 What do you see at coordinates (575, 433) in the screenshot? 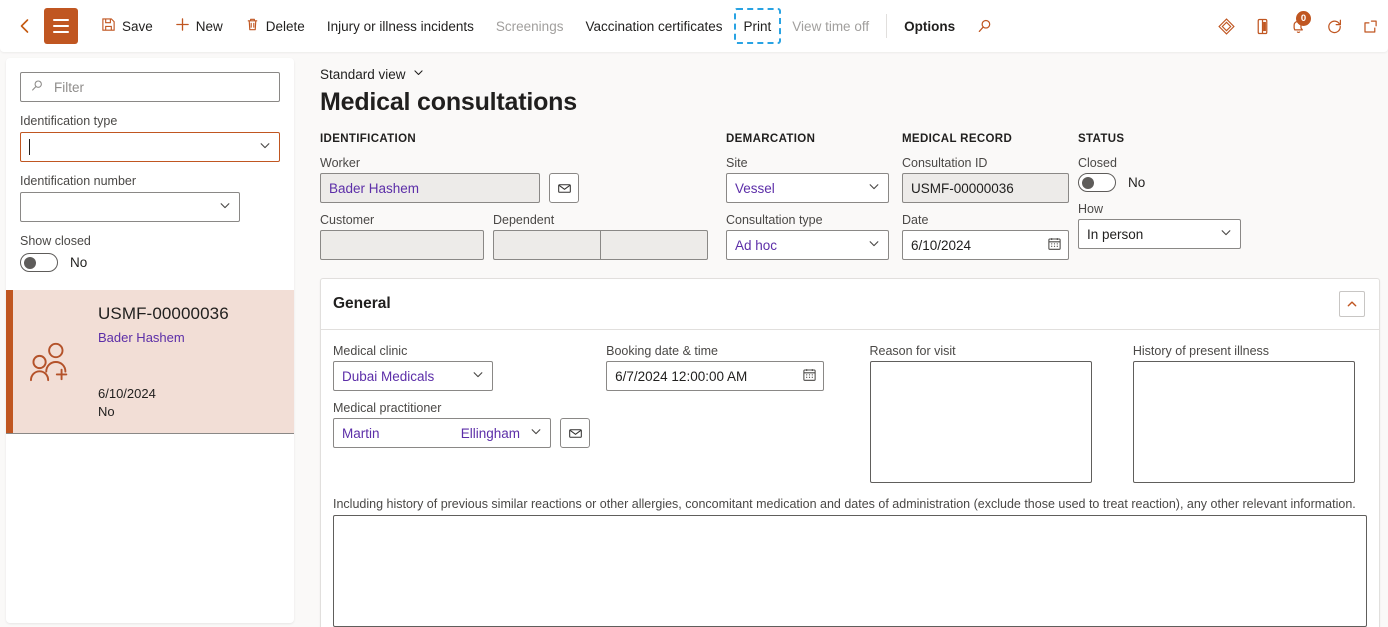
I see `practitioner-envelope-icon` at bounding box center [575, 433].